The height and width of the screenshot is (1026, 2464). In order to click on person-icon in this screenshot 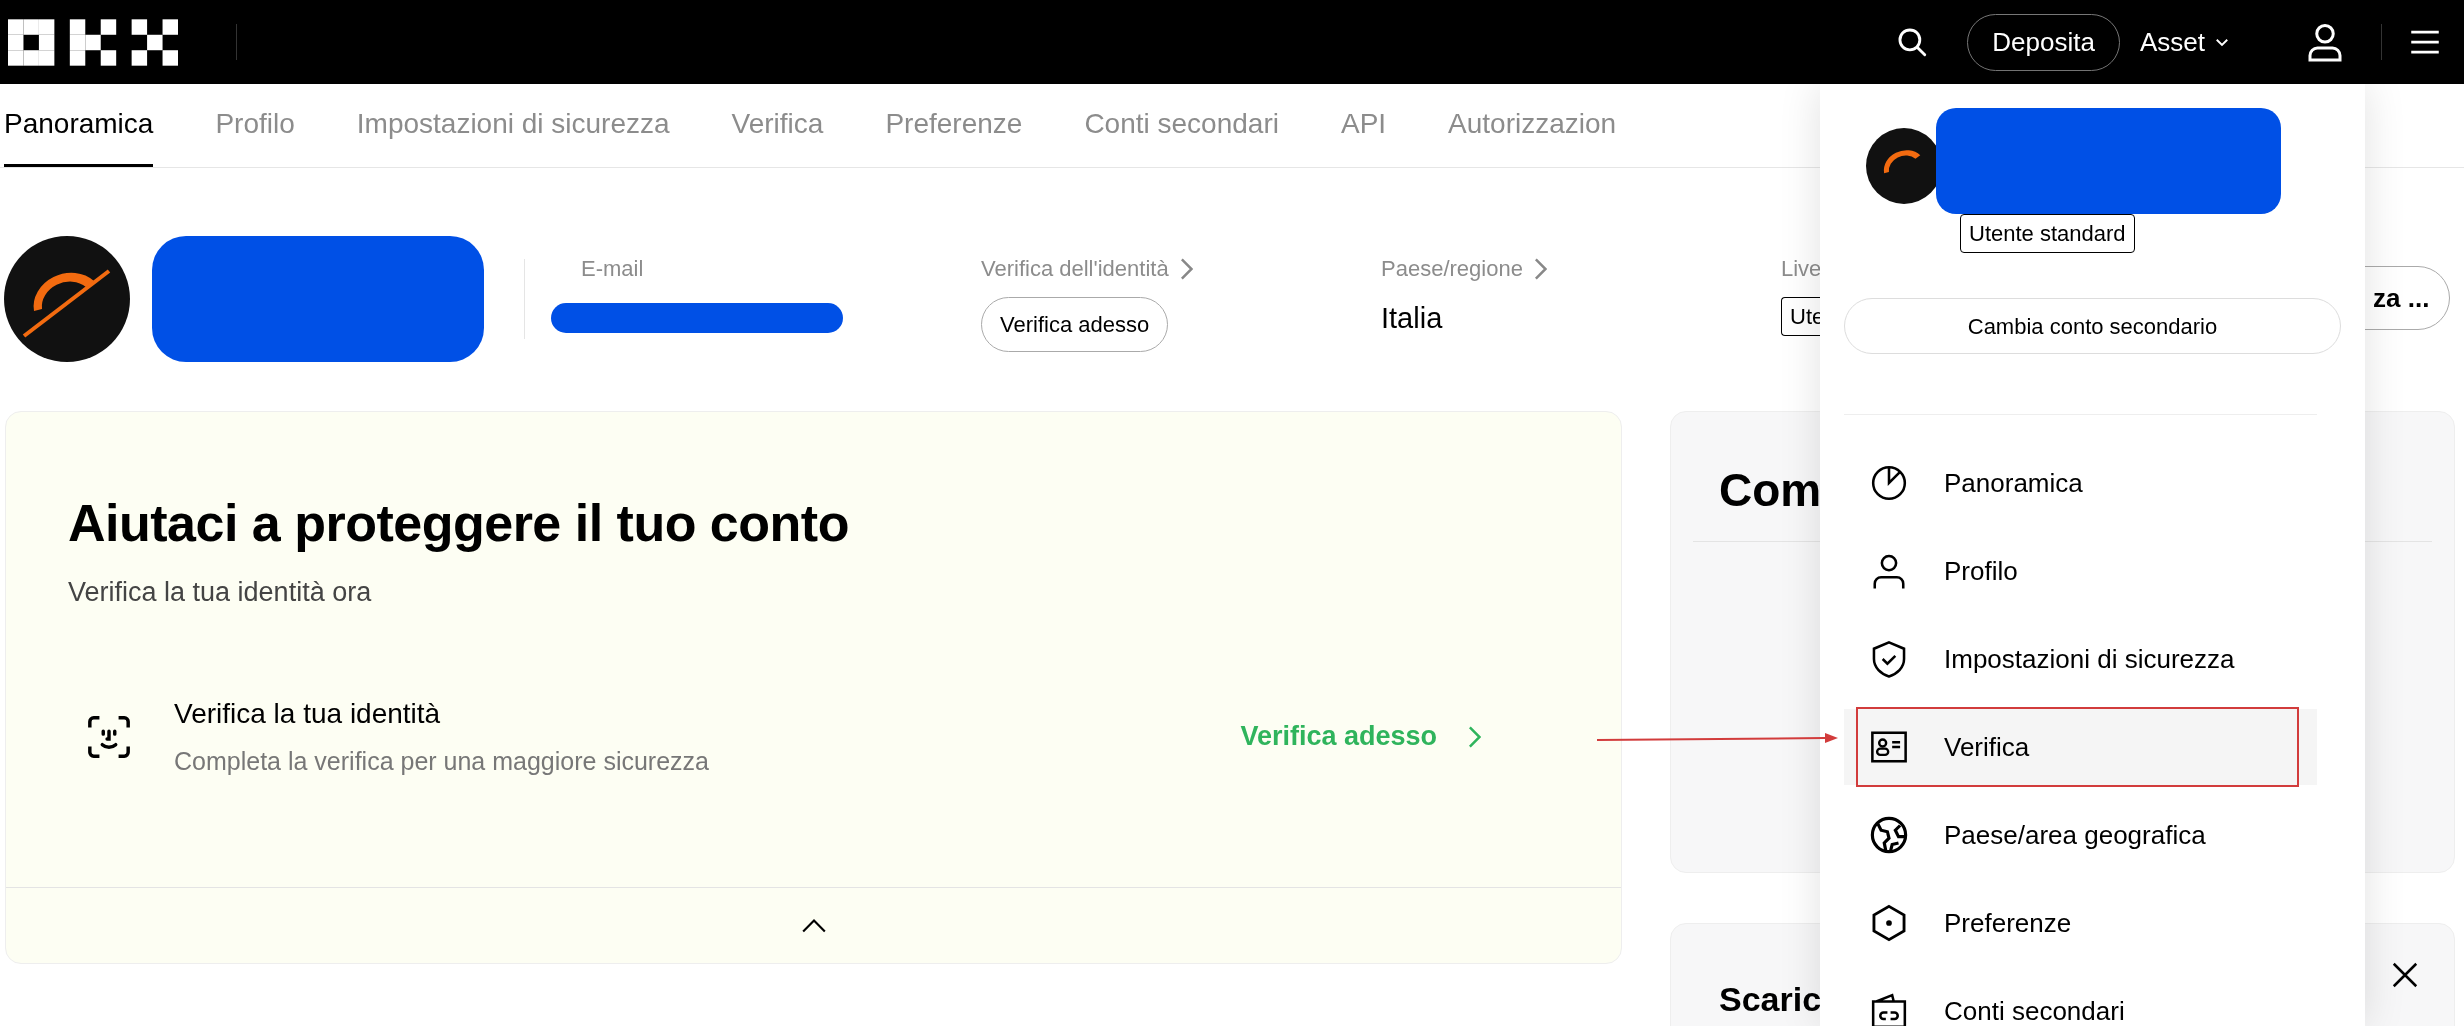, I will do `click(1889, 571)`.